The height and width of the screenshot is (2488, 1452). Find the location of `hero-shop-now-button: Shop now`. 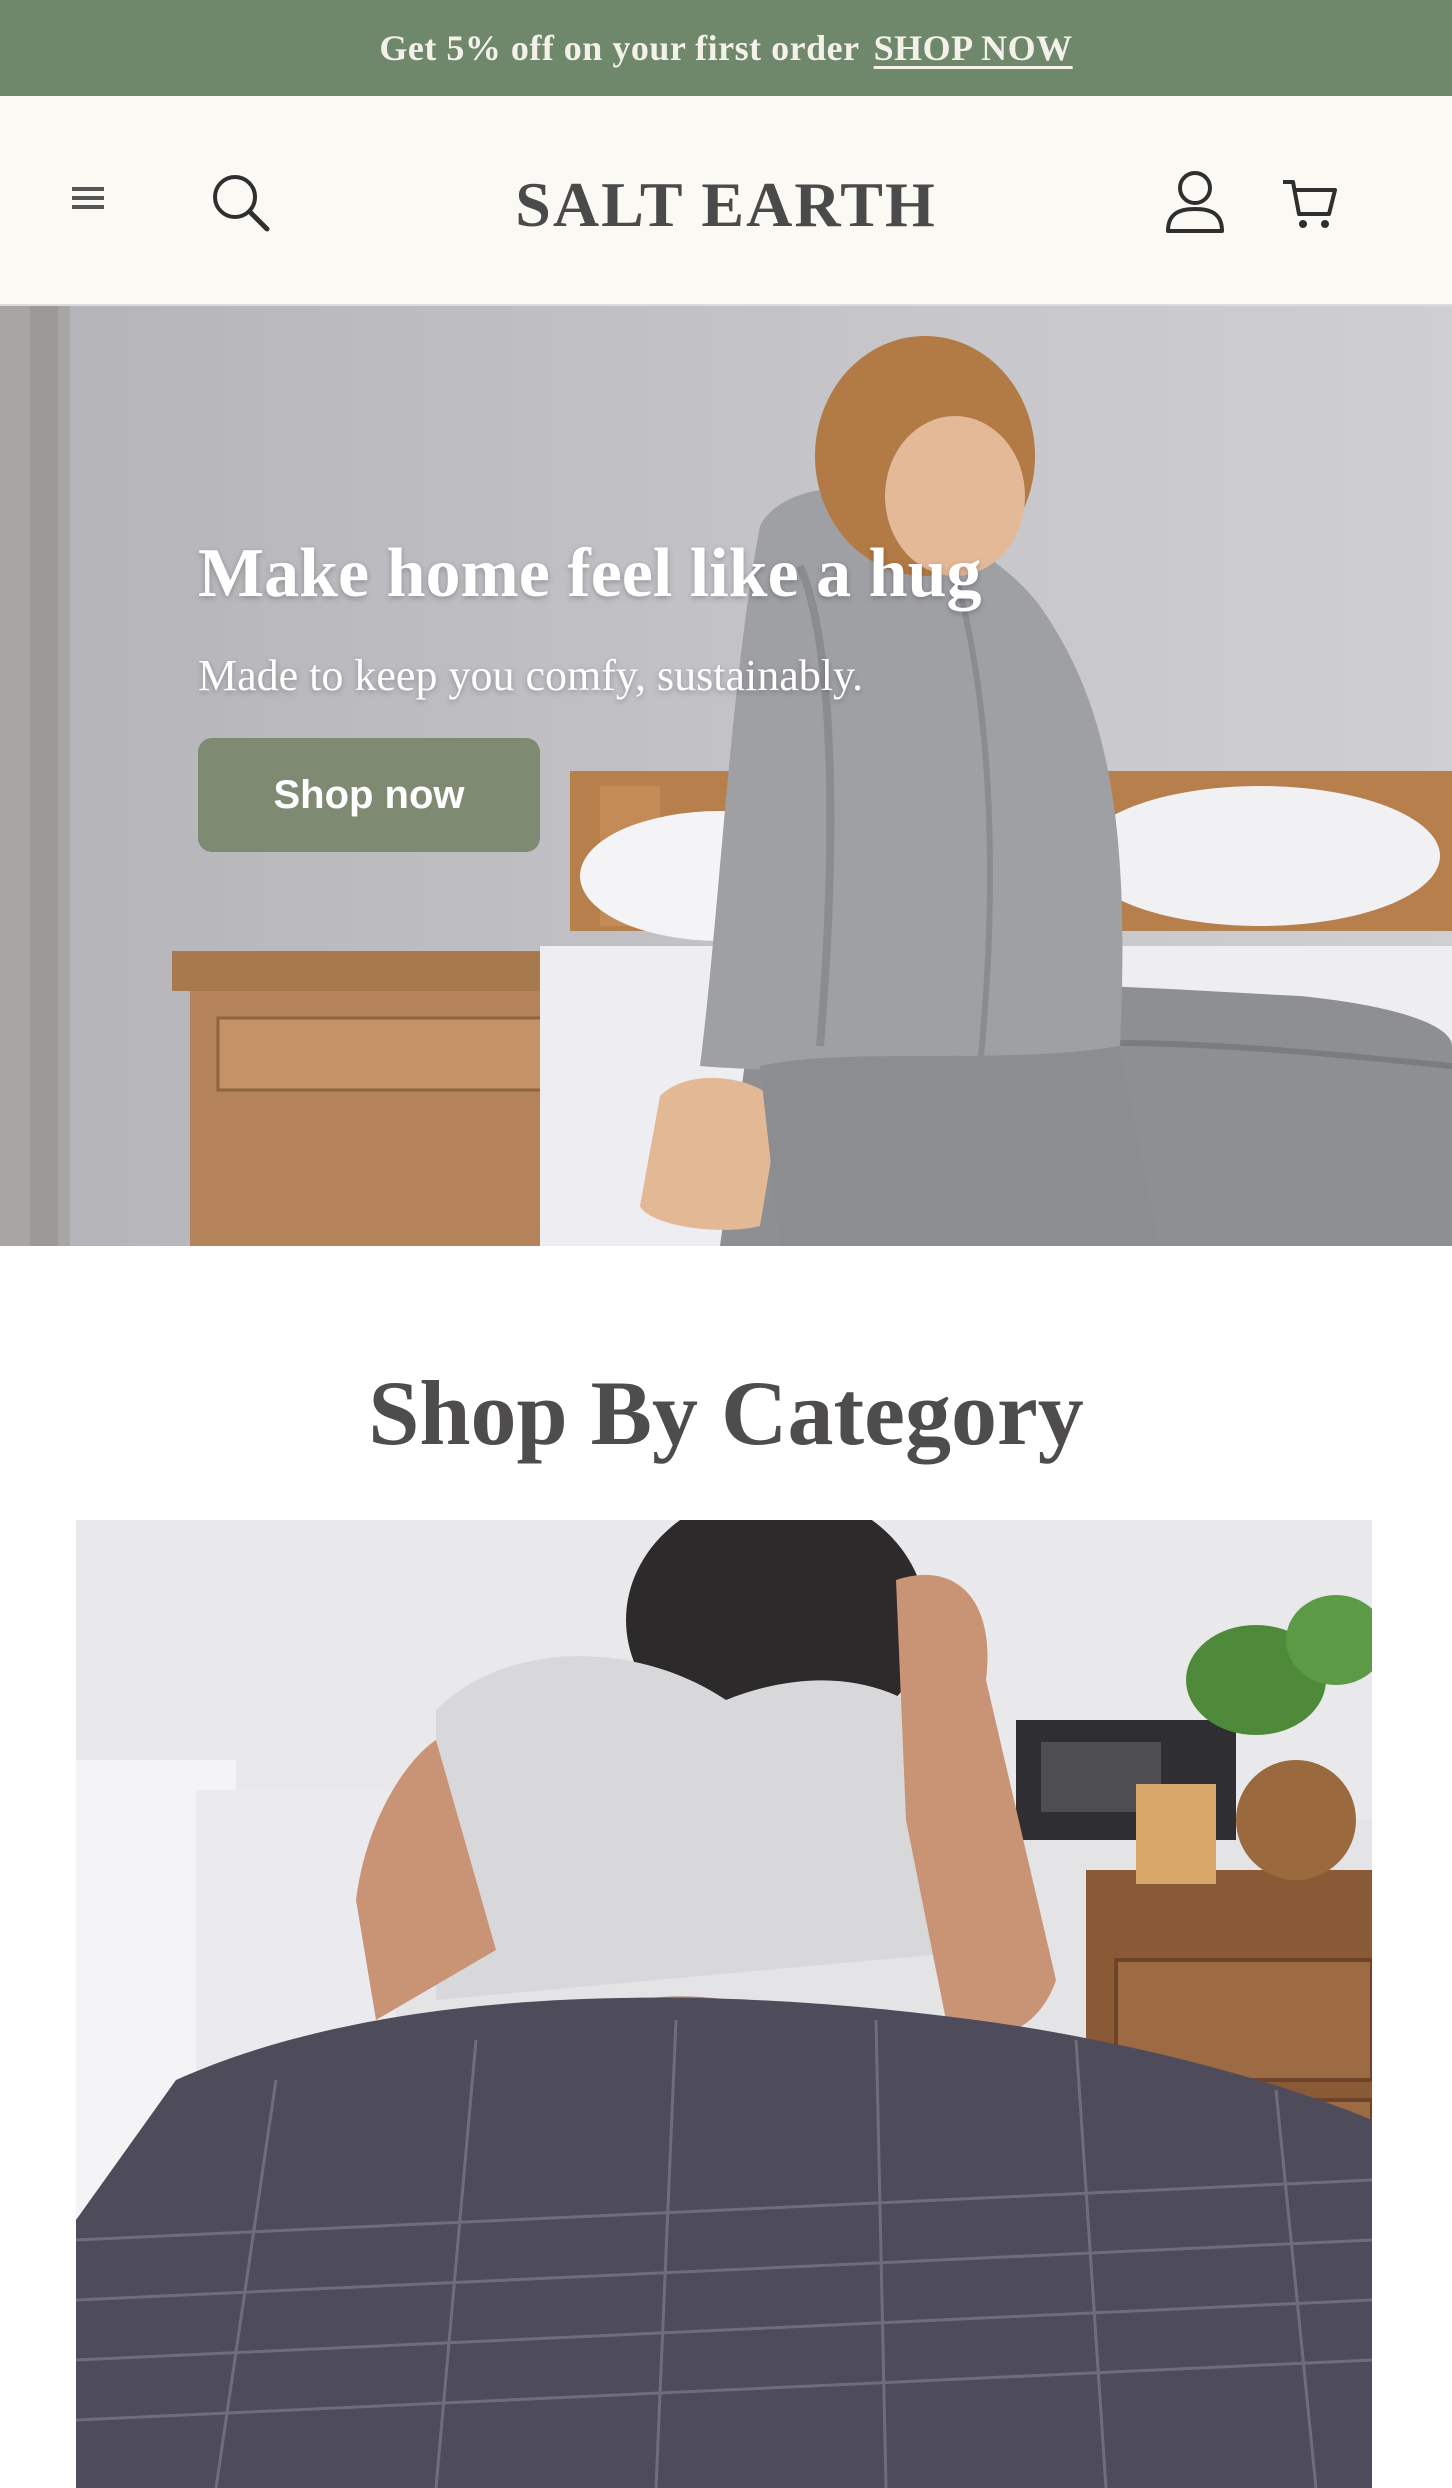

hero-shop-now-button: Shop now is located at coordinates (369, 795).